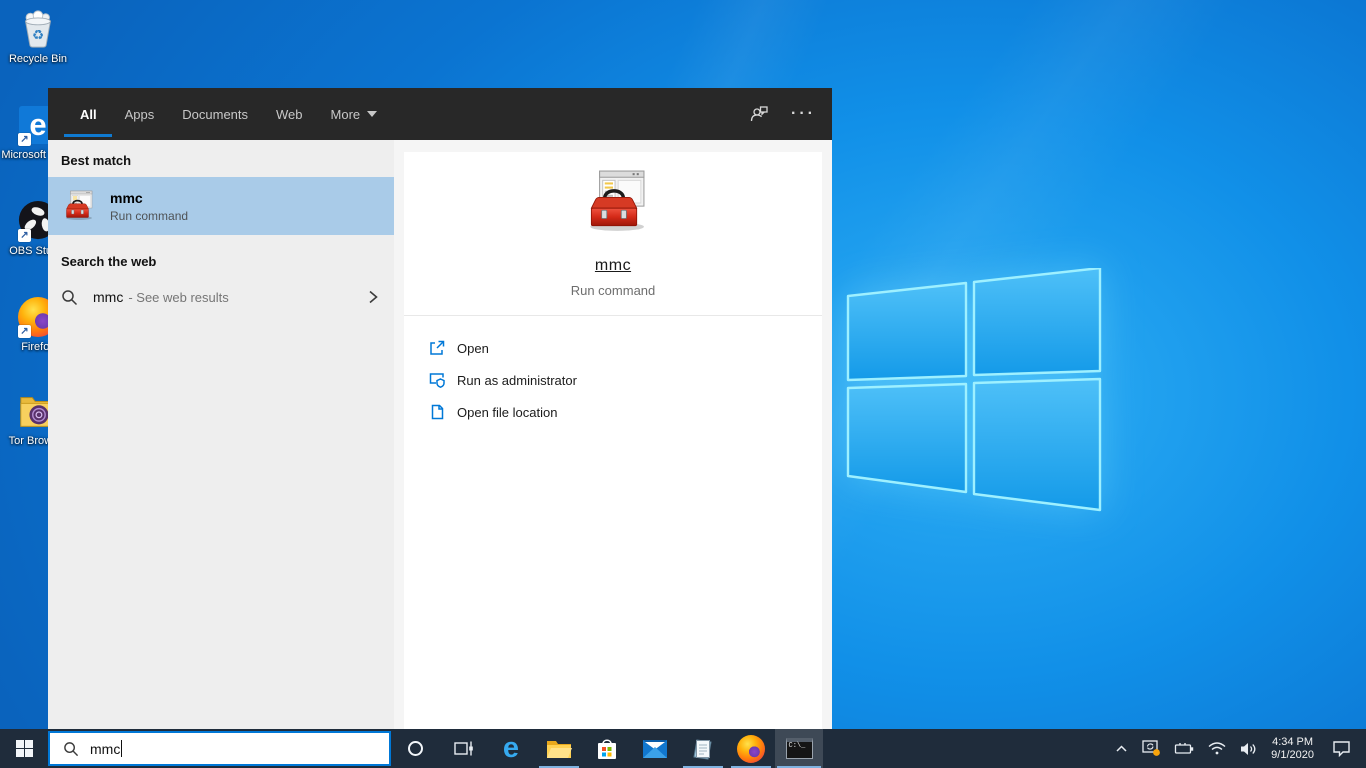 The image size is (1366, 768). What do you see at coordinates (625, 380) in the screenshot?
I see `action-run-as-administrator: Run as administrator` at bounding box center [625, 380].